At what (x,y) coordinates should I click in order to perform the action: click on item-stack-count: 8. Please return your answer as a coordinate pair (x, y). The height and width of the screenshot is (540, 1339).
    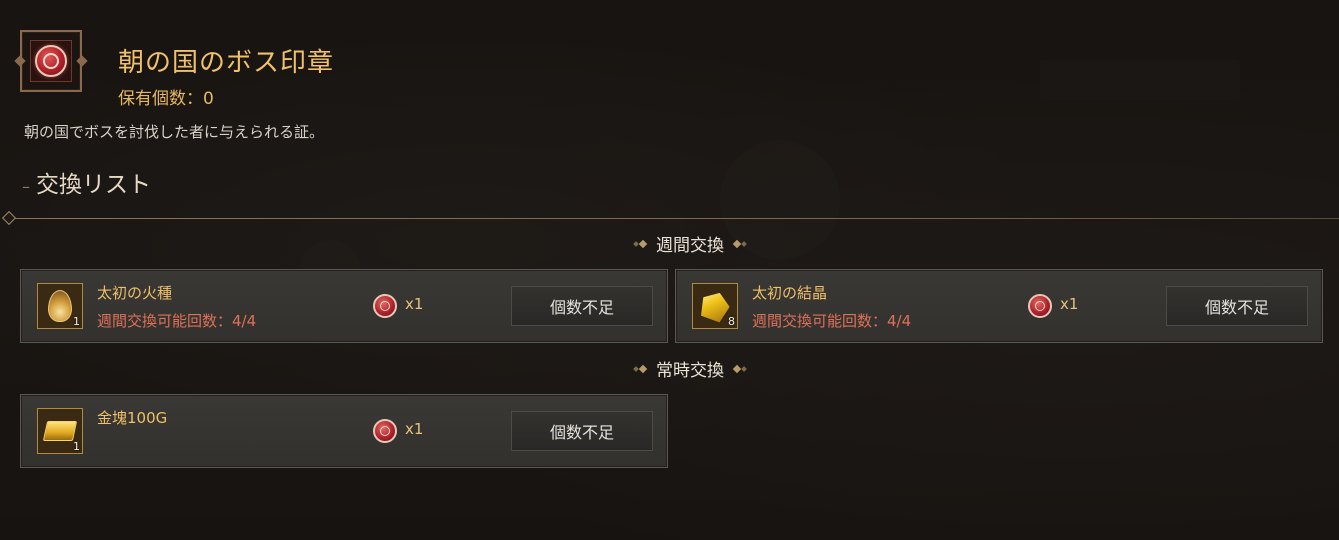
    Looking at the image, I should click on (731, 321).